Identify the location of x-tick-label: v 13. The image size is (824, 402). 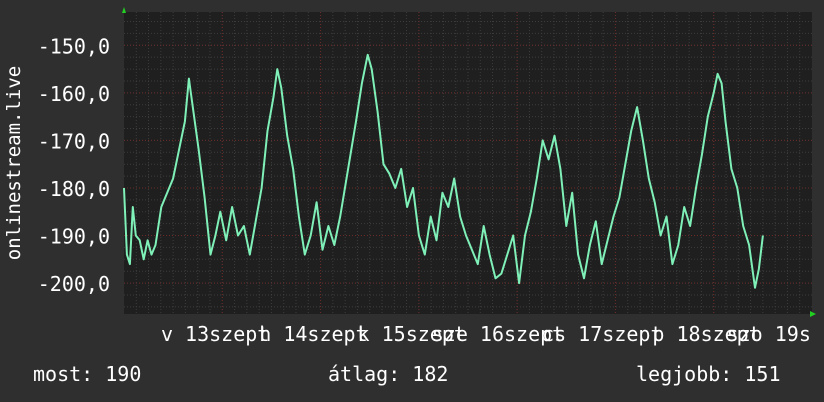
(185, 334).